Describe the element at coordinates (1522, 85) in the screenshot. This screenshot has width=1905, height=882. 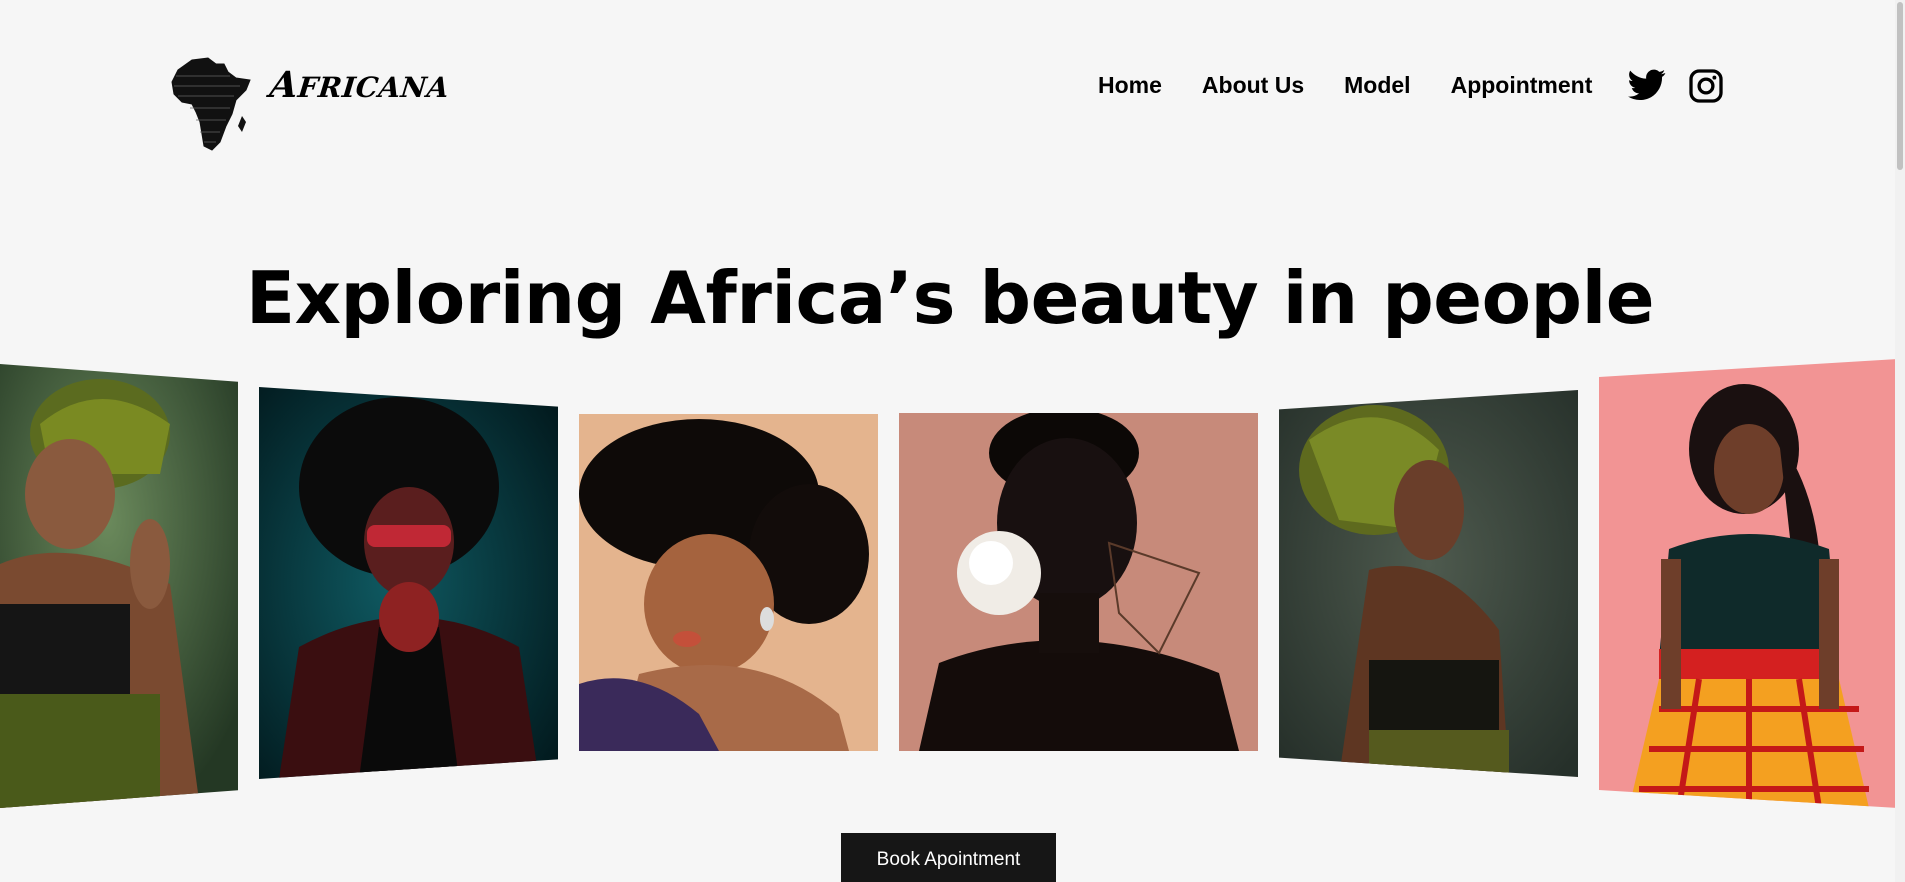
I see `nav-appointment: Appointment` at that location.